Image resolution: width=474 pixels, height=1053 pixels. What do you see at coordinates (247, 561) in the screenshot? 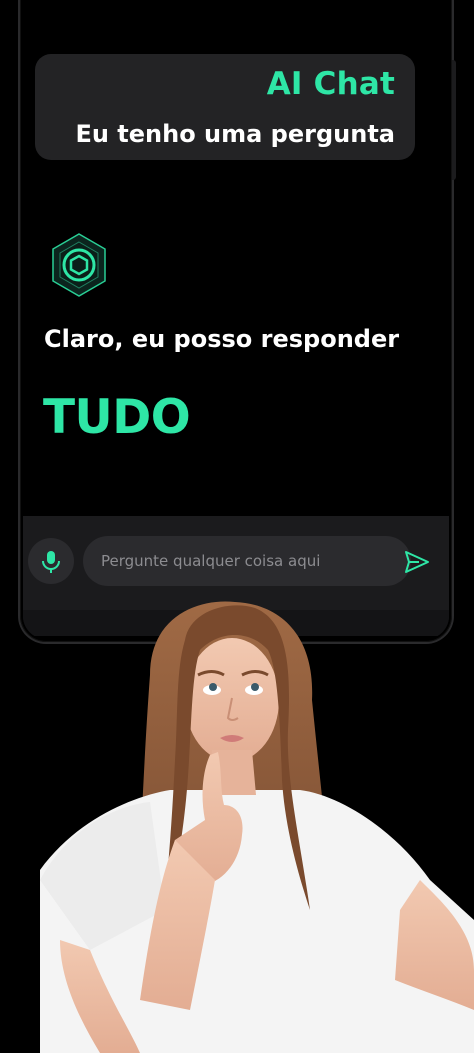
I see `message-input` at bounding box center [247, 561].